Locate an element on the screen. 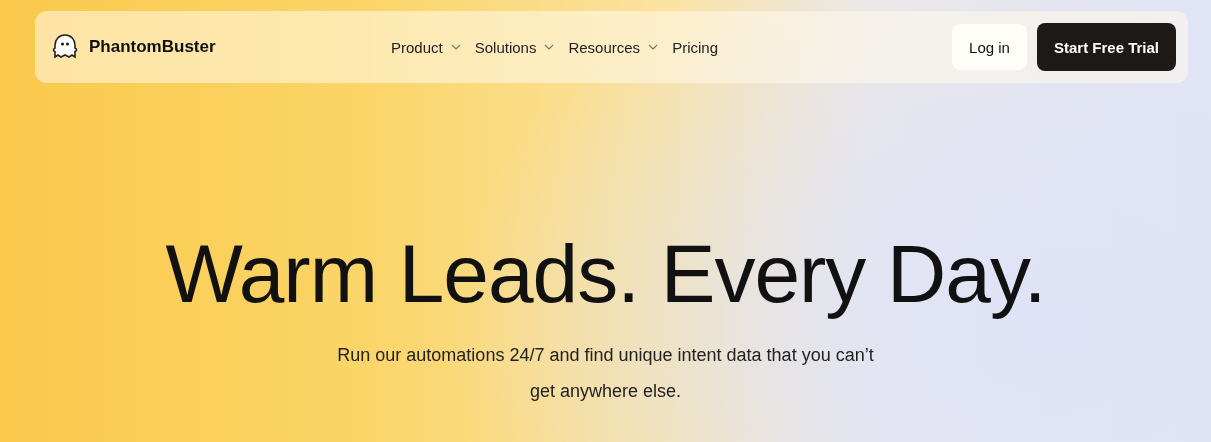  nav-link: Pricing is located at coordinates (695, 47).